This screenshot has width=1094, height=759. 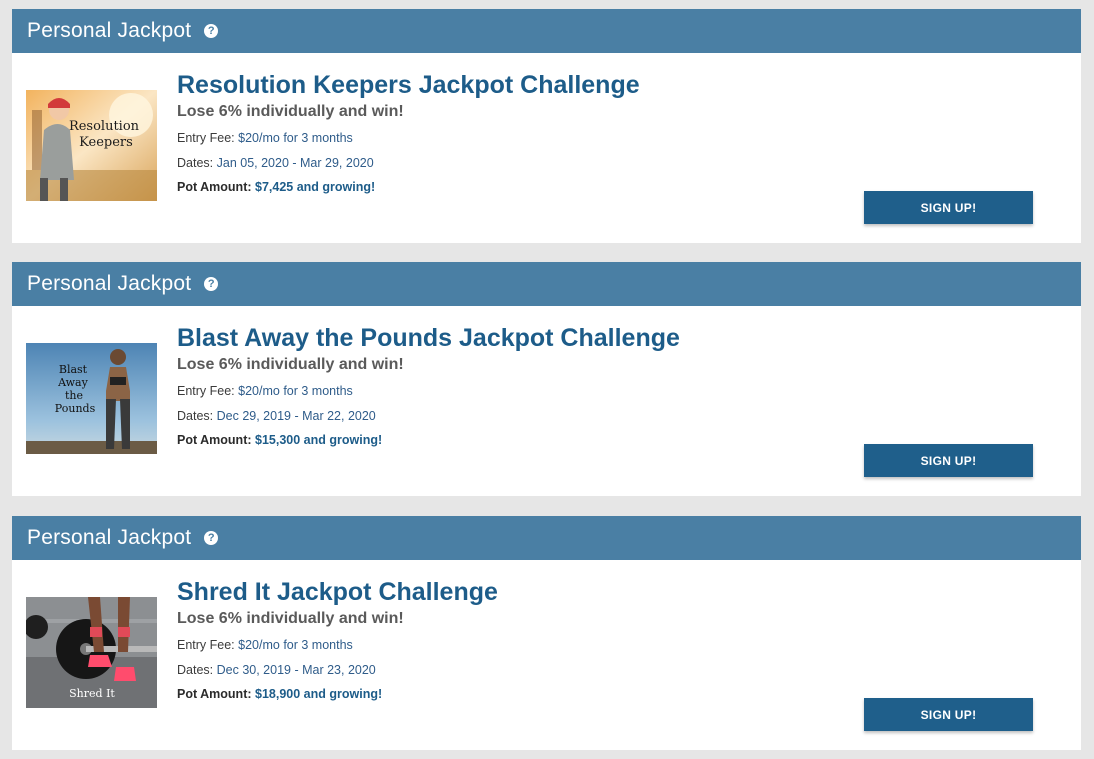 What do you see at coordinates (408, 85) in the screenshot?
I see `challenge-title: Resolution Keepers Jackpot Challenge` at bounding box center [408, 85].